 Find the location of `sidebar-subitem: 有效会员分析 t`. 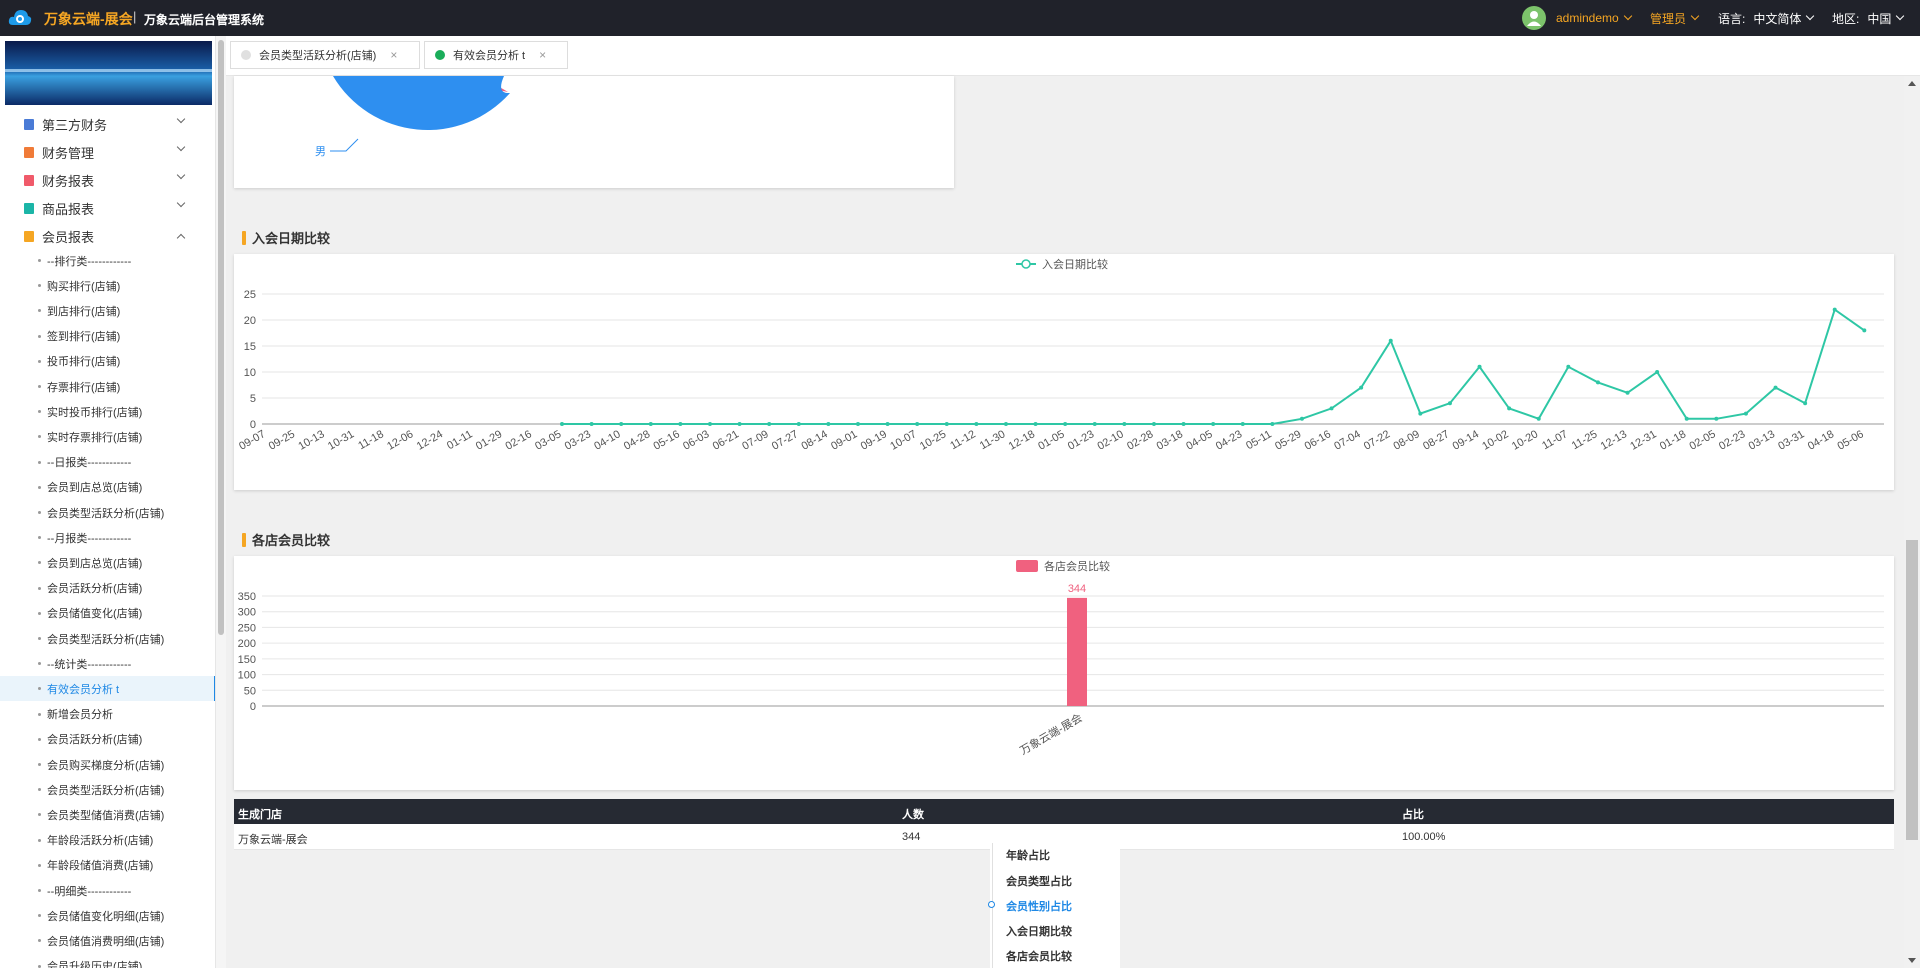

sidebar-subitem: 有效会员分析 t is located at coordinates (107, 689).